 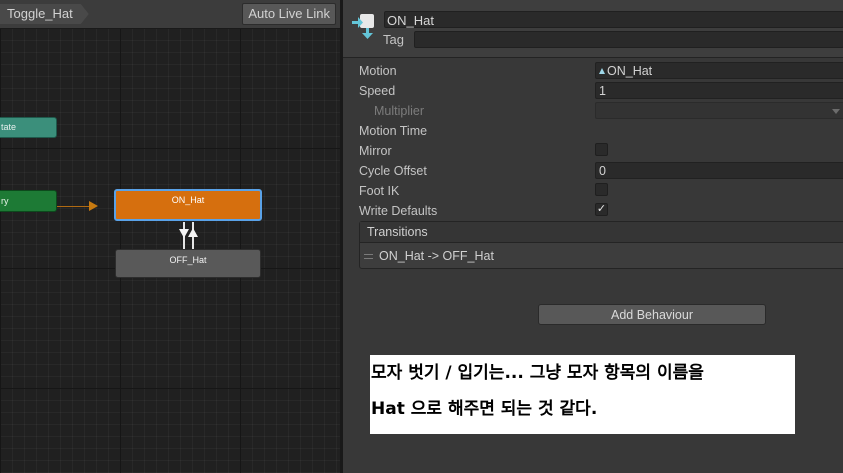 What do you see at coordinates (399, 111) in the screenshot?
I see `multiplier-label: Multiplier` at bounding box center [399, 111].